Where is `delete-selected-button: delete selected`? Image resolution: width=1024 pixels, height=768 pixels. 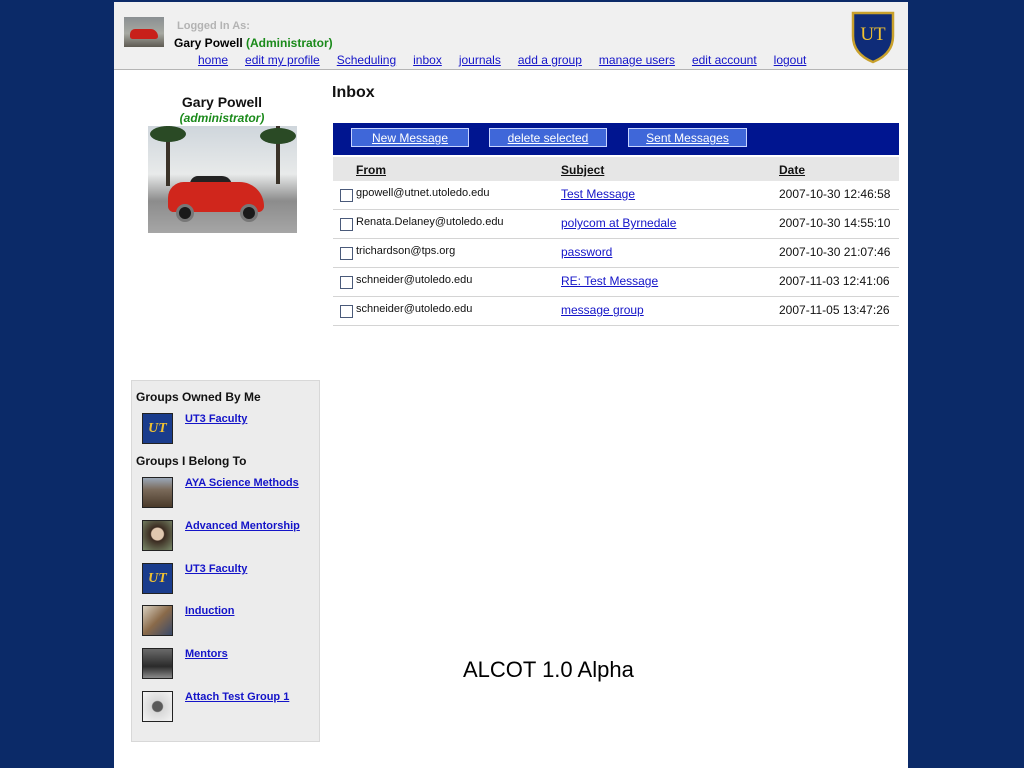
delete-selected-button: delete selected is located at coordinates (548, 137).